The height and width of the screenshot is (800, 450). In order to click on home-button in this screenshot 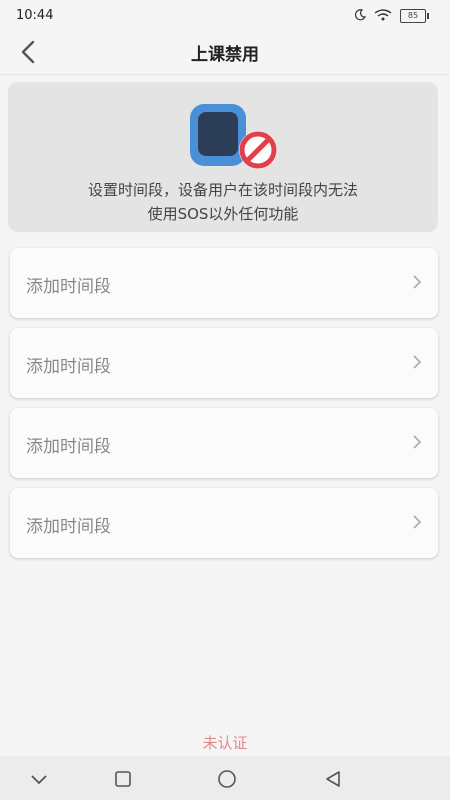, I will do `click(227, 779)`.